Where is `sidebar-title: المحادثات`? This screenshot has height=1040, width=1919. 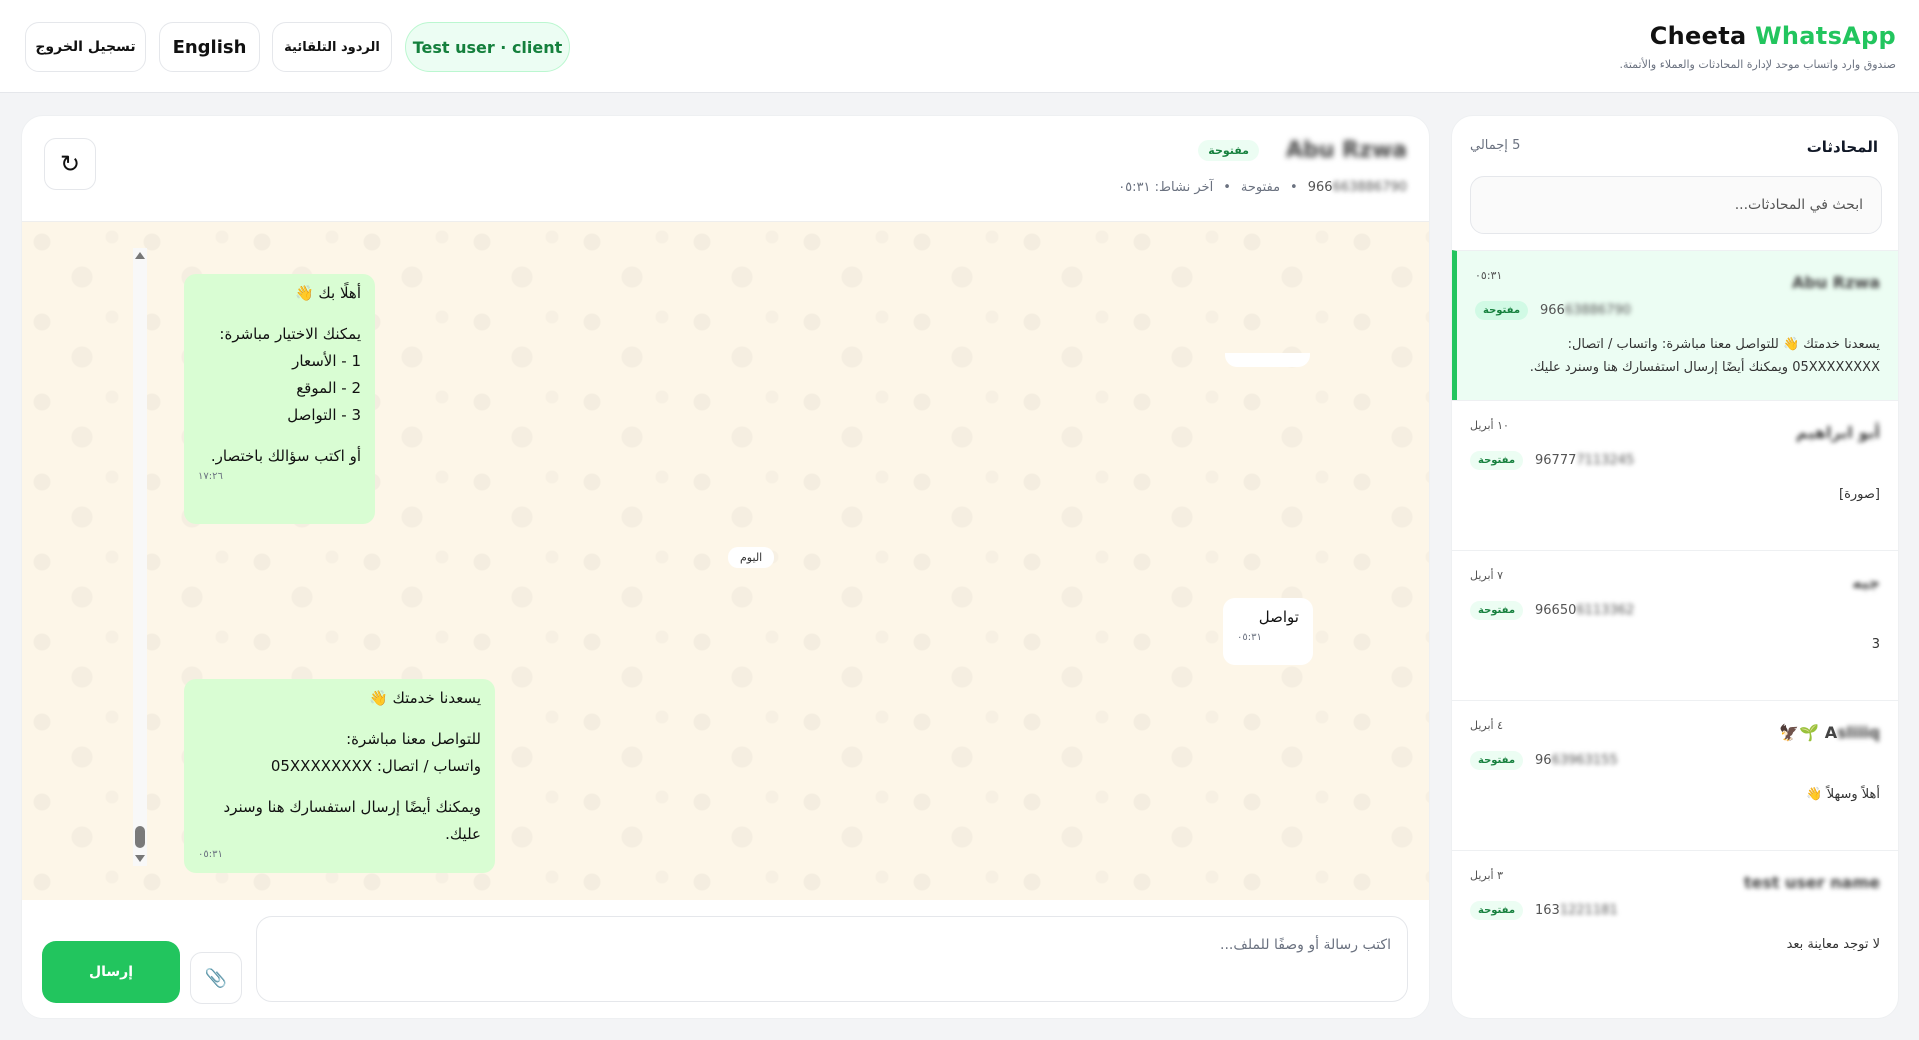
sidebar-title: المحادثات is located at coordinates (1842, 147).